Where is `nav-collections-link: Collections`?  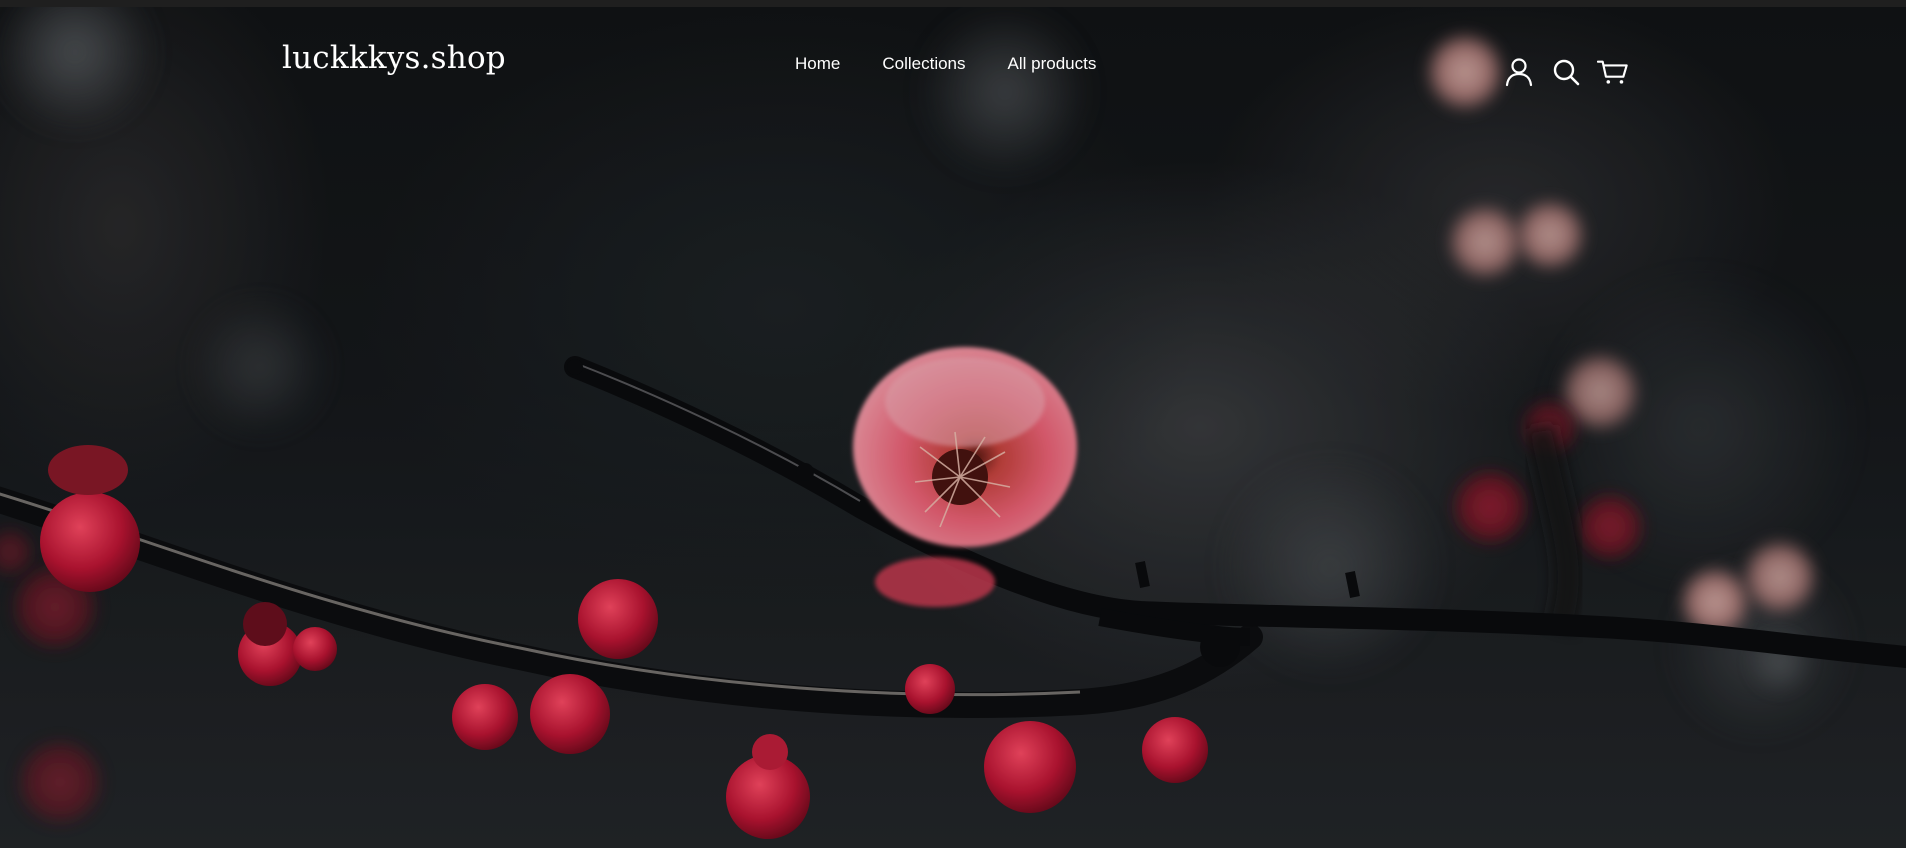
nav-collections-link: Collections is located at coordinates (923, 64).